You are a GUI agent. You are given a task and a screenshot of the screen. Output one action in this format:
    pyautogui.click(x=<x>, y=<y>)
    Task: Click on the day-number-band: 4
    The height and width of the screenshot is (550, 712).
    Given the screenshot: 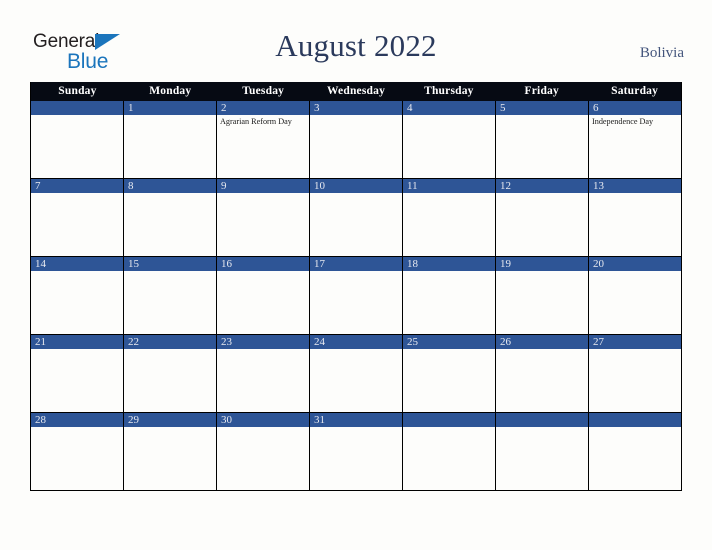 What is the action you would take?
    pyautogui.click(x=449, y=108)
    